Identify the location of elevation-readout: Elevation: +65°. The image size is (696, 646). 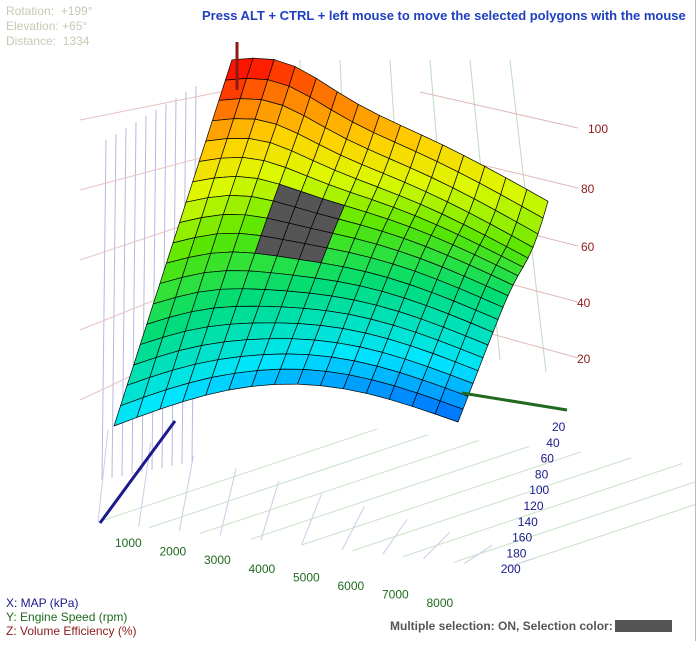
(49, 26).